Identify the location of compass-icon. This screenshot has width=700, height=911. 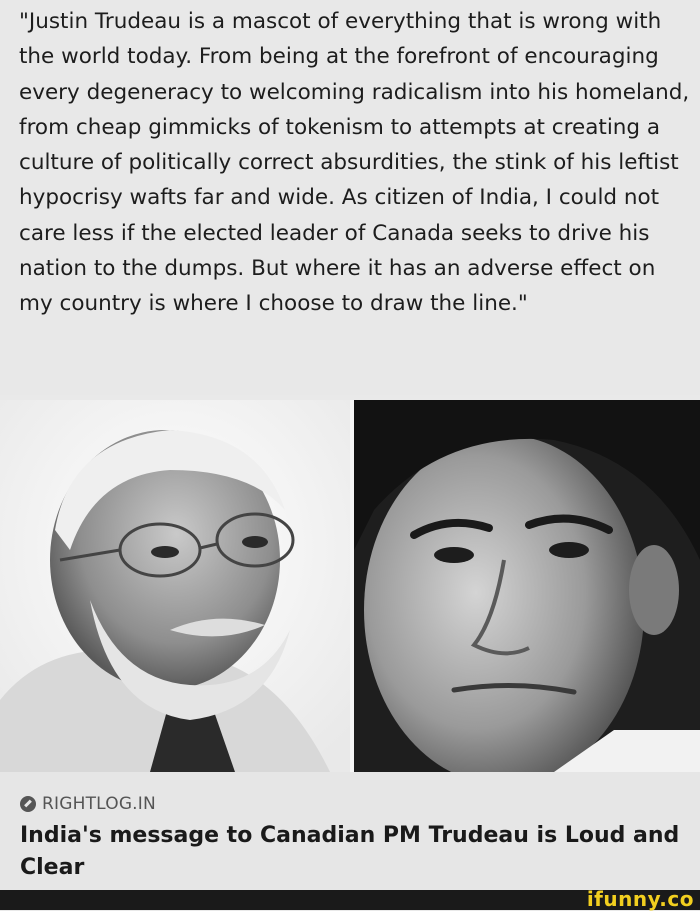
(28, 804).